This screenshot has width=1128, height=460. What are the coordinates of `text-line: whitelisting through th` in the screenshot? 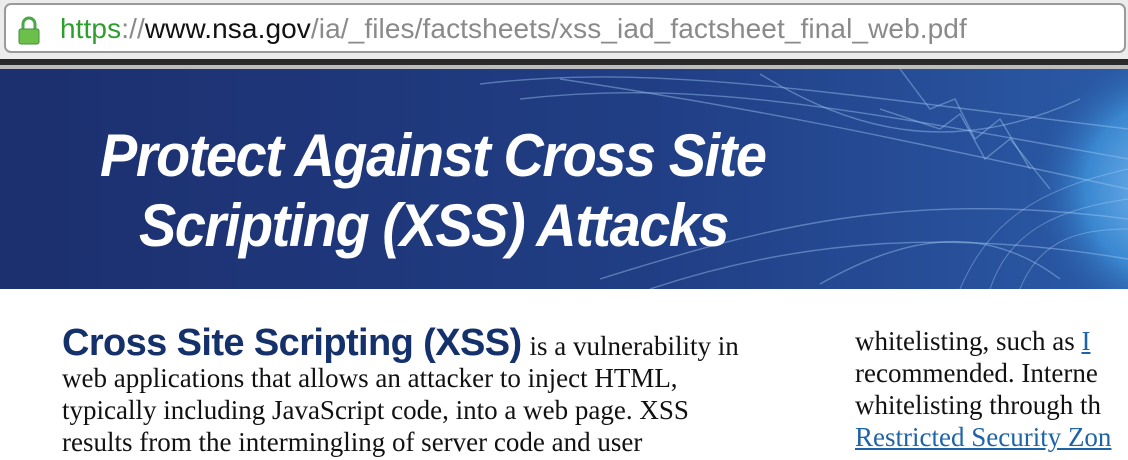 It's located at (978, 405).